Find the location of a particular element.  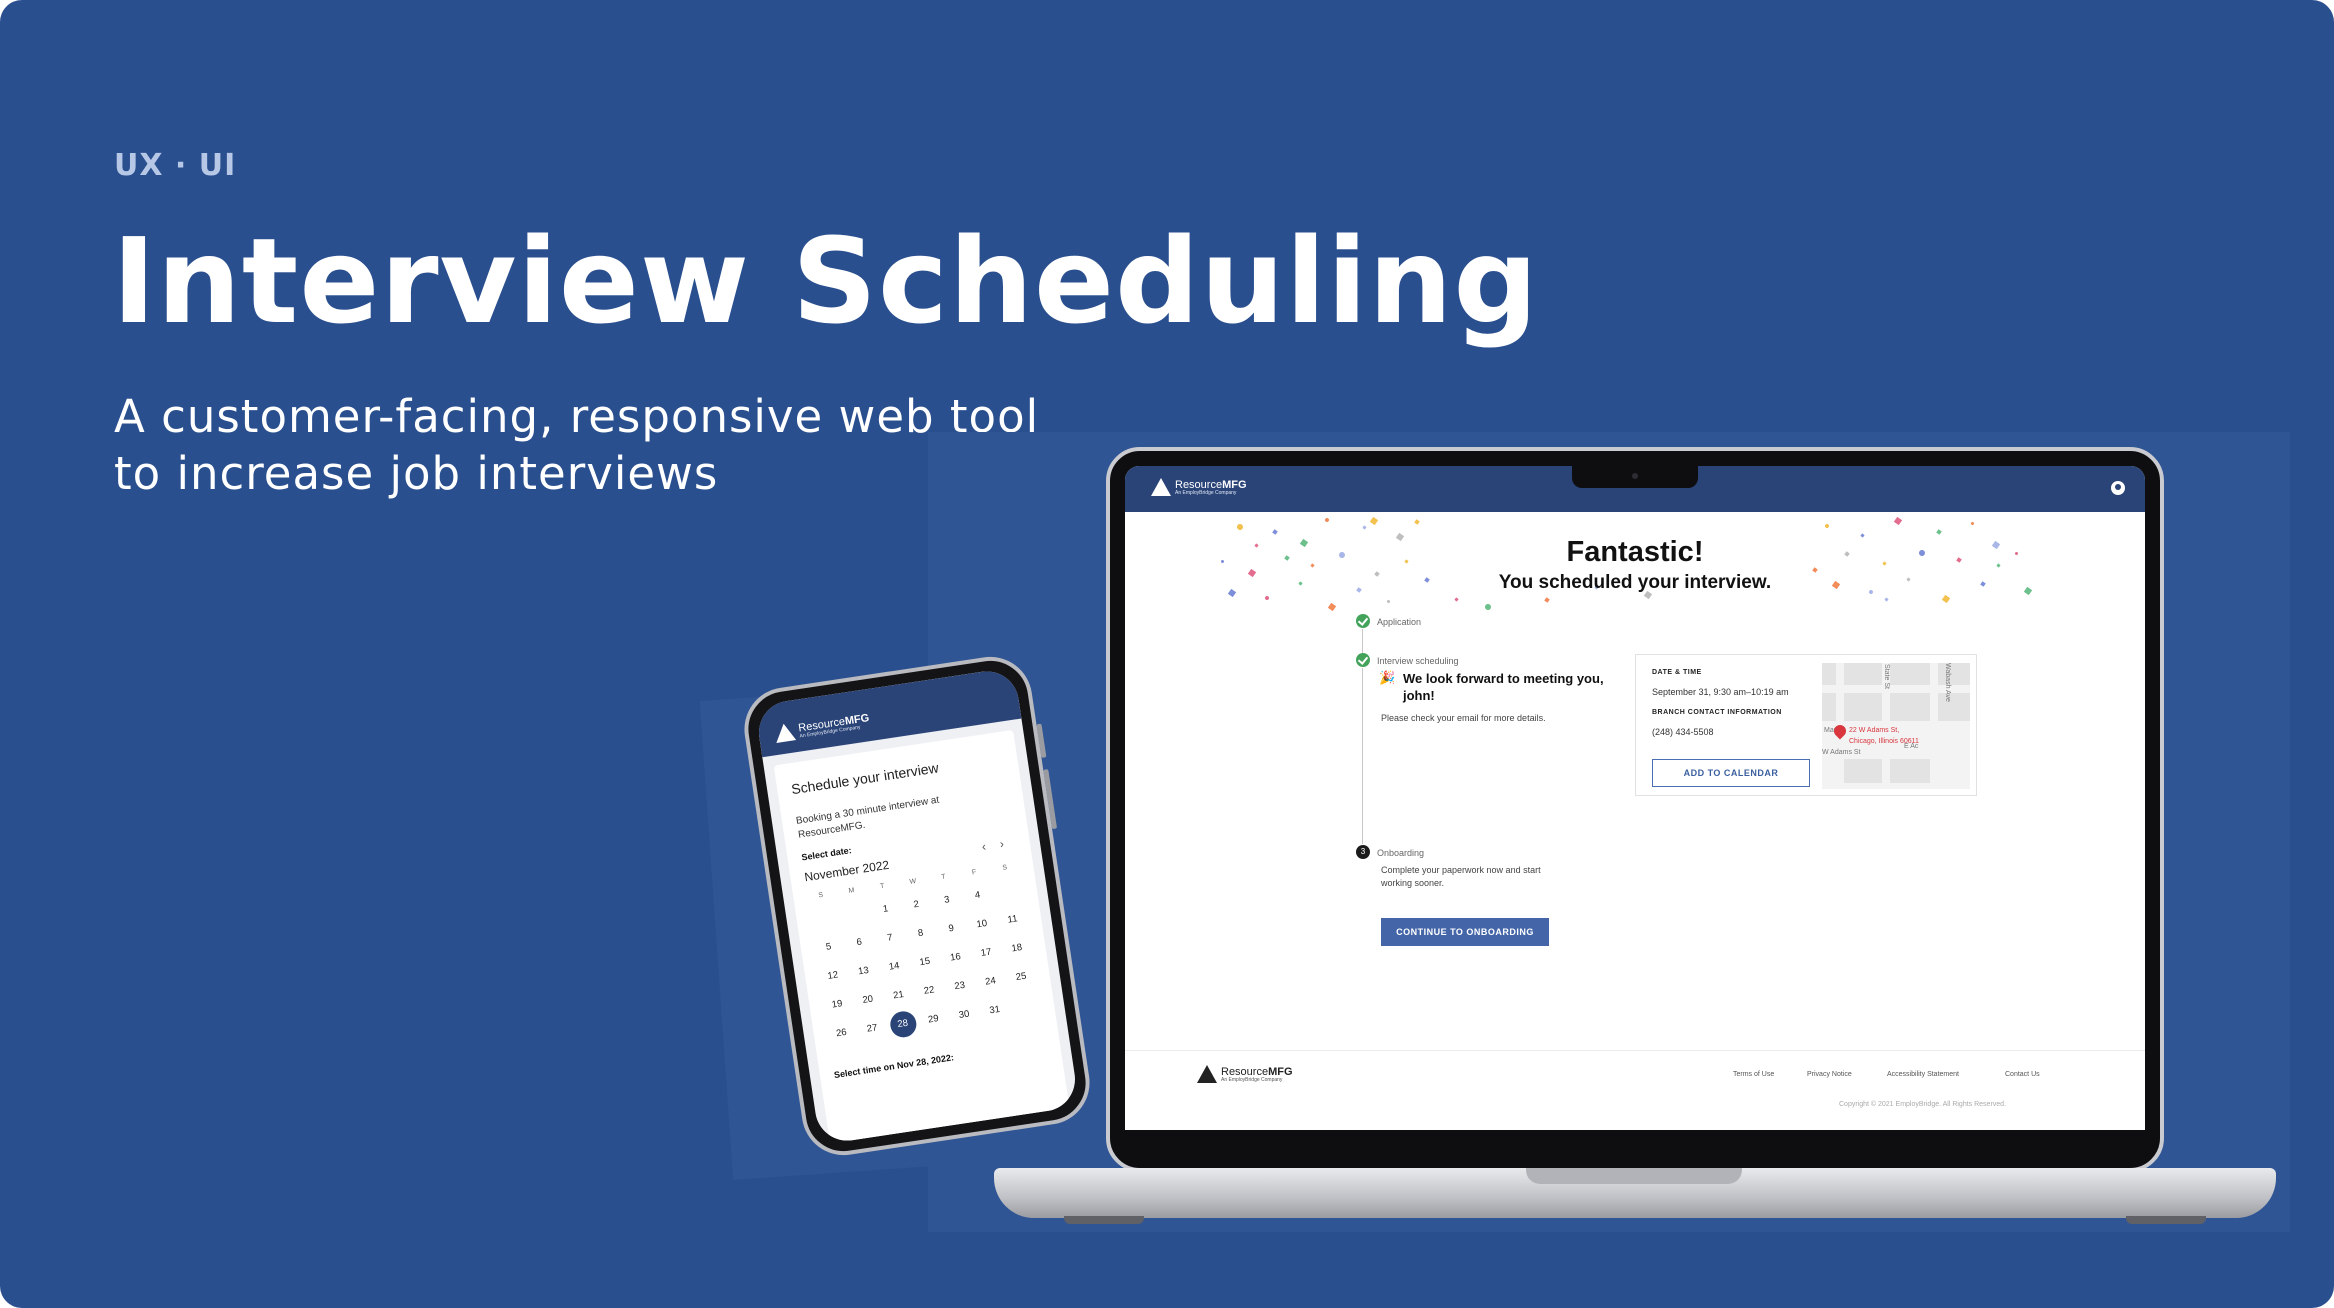

step-complete-check-icon is located at coordinates (1363, 621).